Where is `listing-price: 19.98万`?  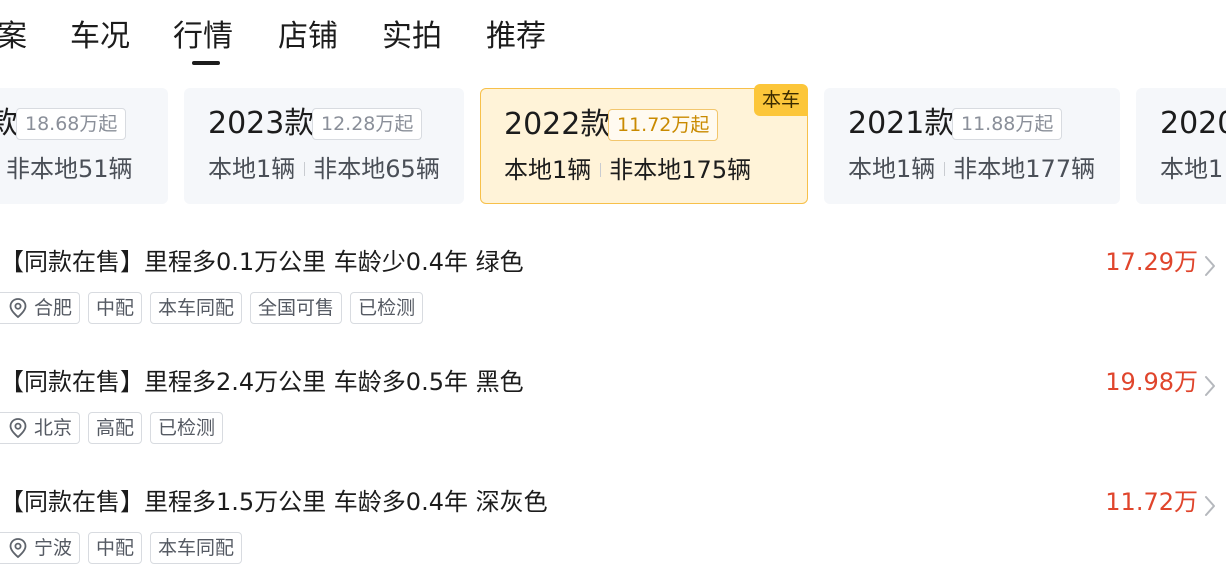
listing-price: 19.98万 is located at coordinates (1151, 382).